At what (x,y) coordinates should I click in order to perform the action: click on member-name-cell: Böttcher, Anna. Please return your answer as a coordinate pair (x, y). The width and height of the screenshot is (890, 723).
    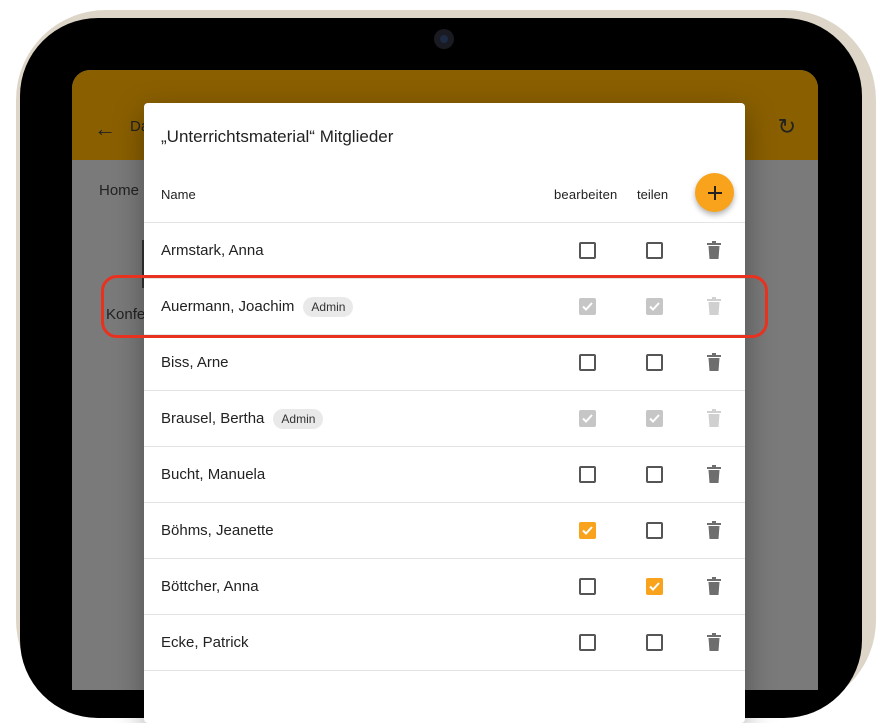
    Looking at the image, I should click on (210, 586).